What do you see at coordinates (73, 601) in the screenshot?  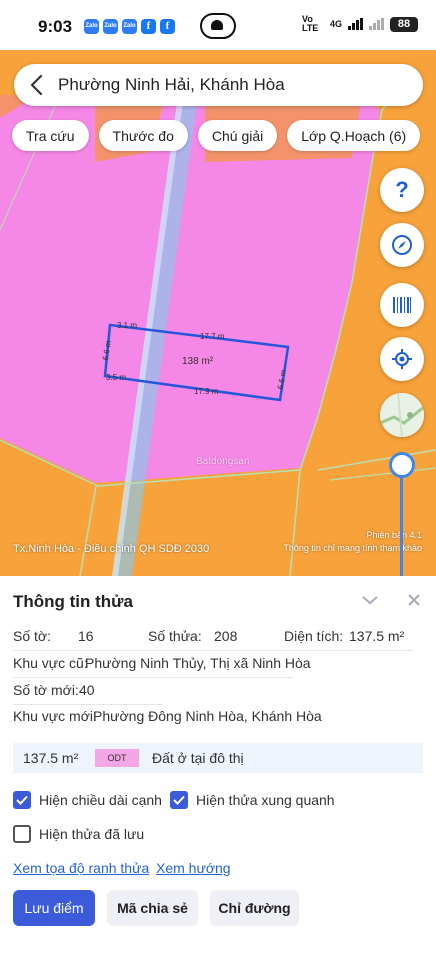 I see `panel-title: Thông tin thửa` at bounding box center [73, 601].